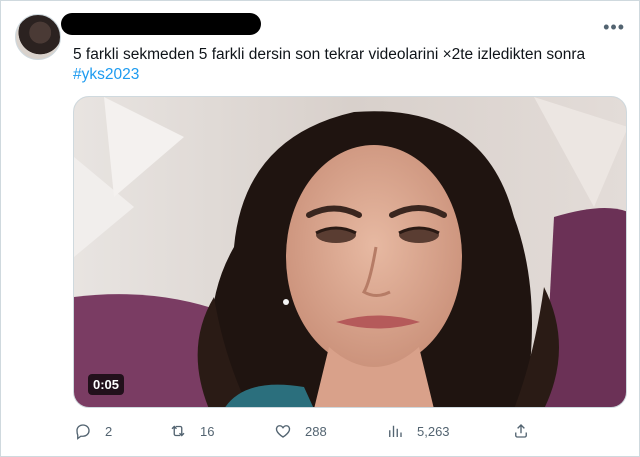 Image resolution: width=640 pixels, height=457 pixels. Describe the element at coordinates (83, 431) in the screenshot. I see `reply-icon` at that location.